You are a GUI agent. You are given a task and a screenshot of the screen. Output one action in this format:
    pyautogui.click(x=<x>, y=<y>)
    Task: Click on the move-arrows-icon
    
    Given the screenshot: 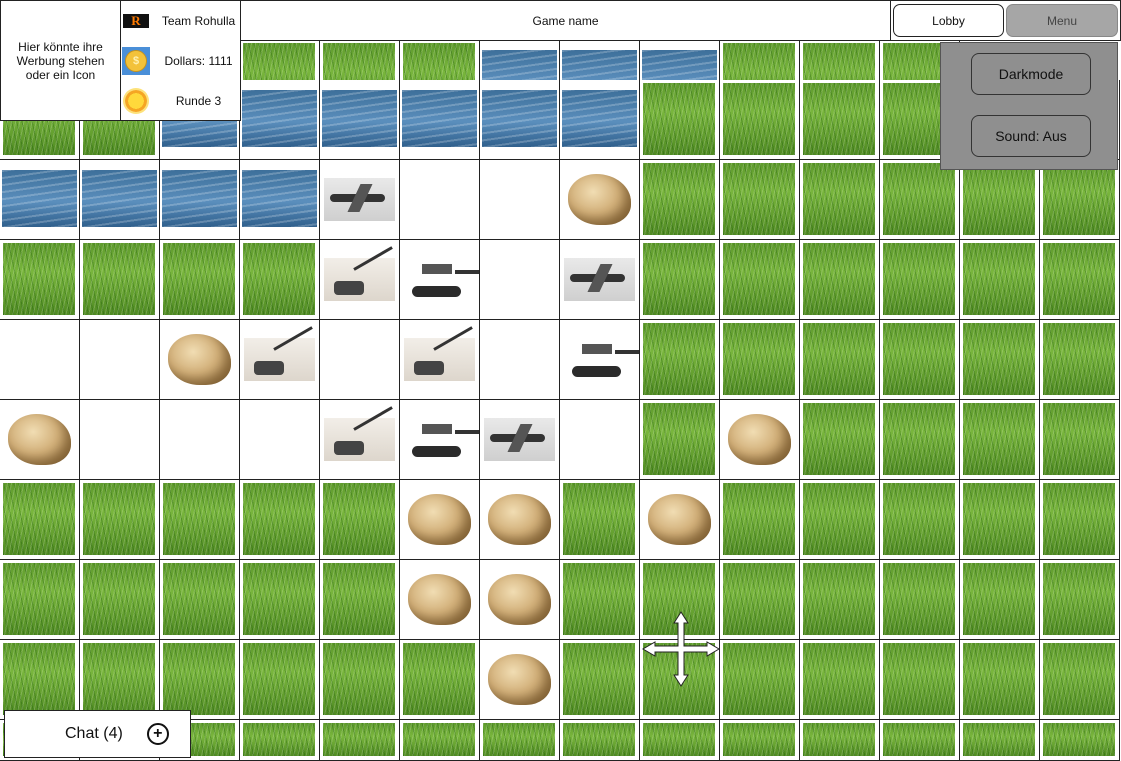 What is the action you would take?
    pyautogui.click(x=681, y=649)
    